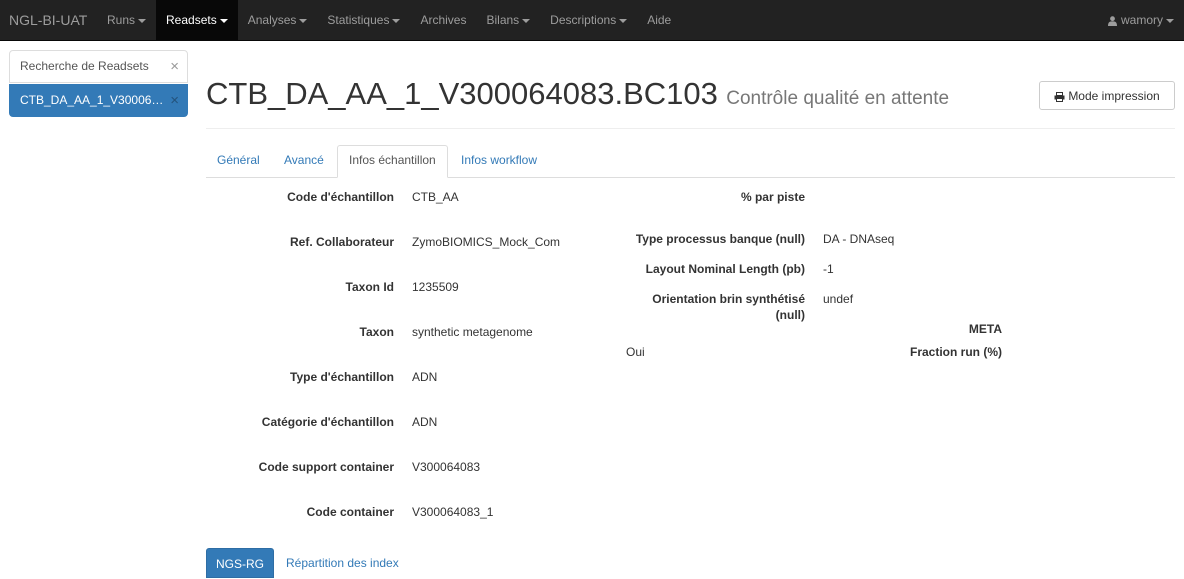 The width and height of the screenshot is (1184, 579). I want to click on field-label: Taxon, so click(376, 332).